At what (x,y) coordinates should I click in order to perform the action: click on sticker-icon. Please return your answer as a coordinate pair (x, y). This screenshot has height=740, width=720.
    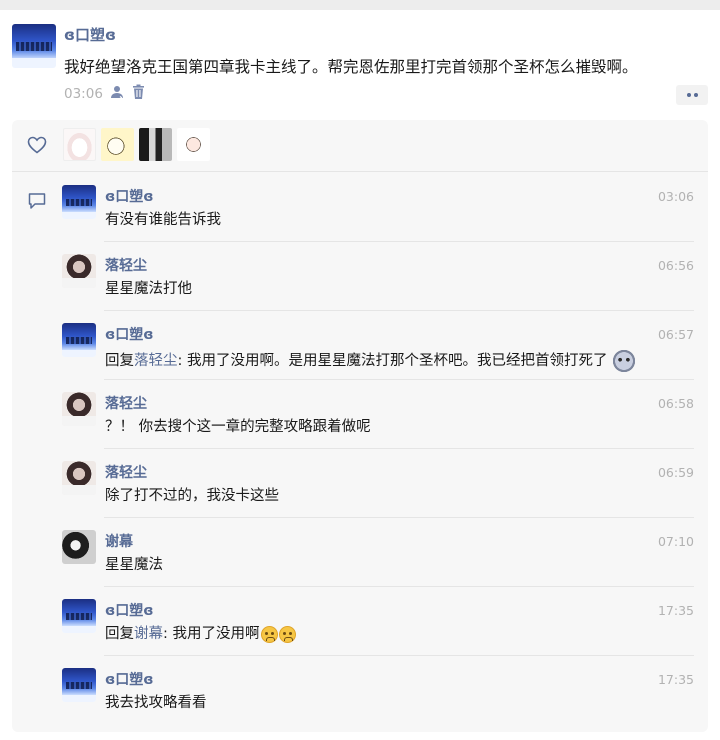
    Looking at the image, I should click on (623, 361).